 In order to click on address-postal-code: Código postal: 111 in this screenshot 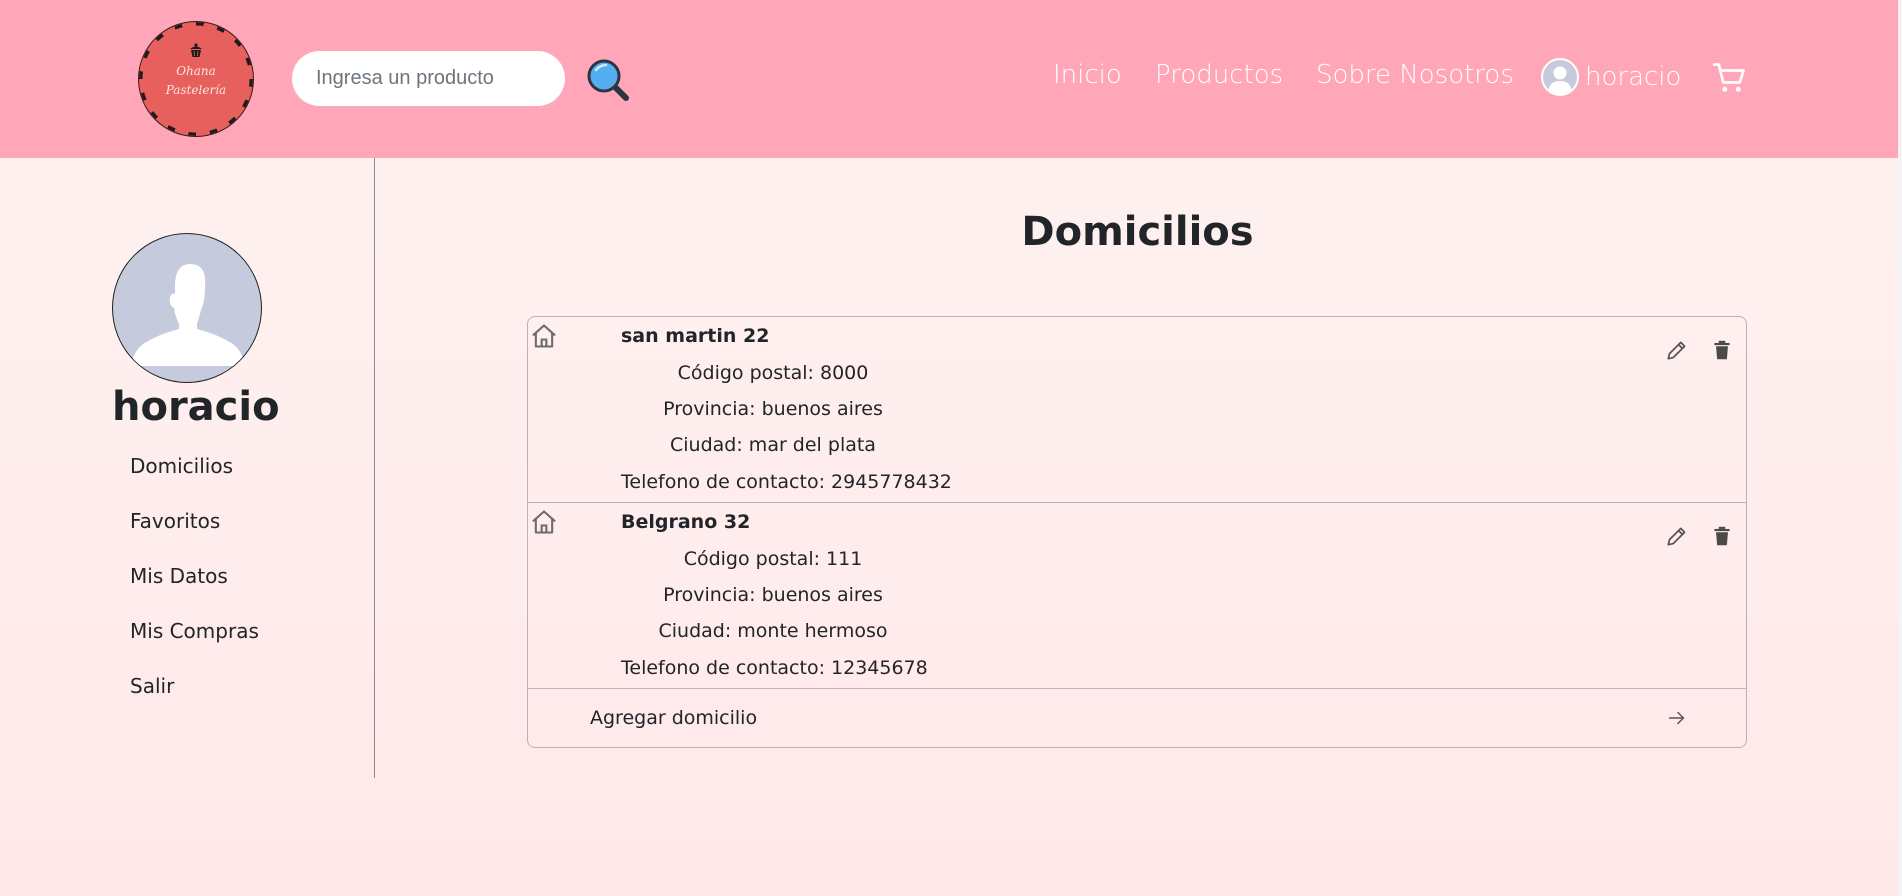, I will do `click(773, 559)`.